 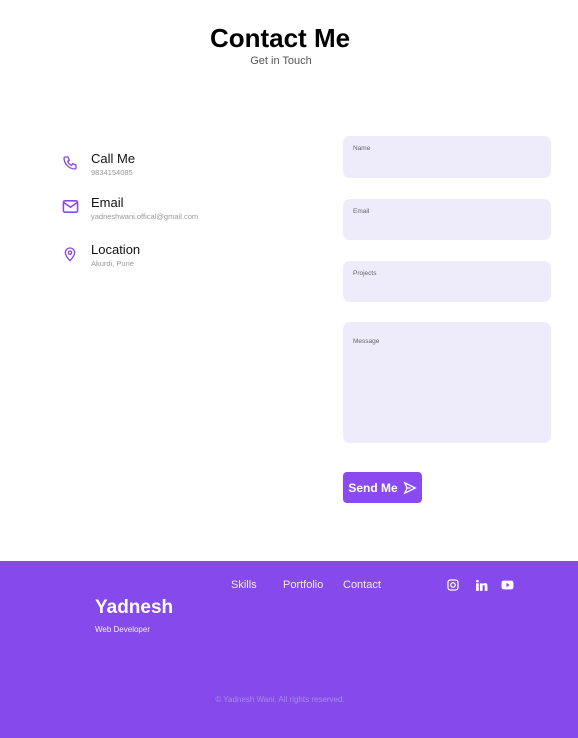 I want to click on instagram-icon, so click(x=453, y=585).